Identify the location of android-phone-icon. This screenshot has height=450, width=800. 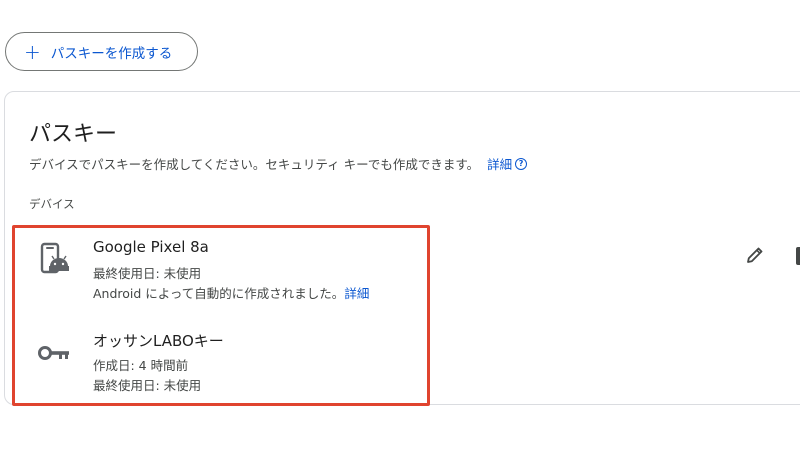
(53, 260).